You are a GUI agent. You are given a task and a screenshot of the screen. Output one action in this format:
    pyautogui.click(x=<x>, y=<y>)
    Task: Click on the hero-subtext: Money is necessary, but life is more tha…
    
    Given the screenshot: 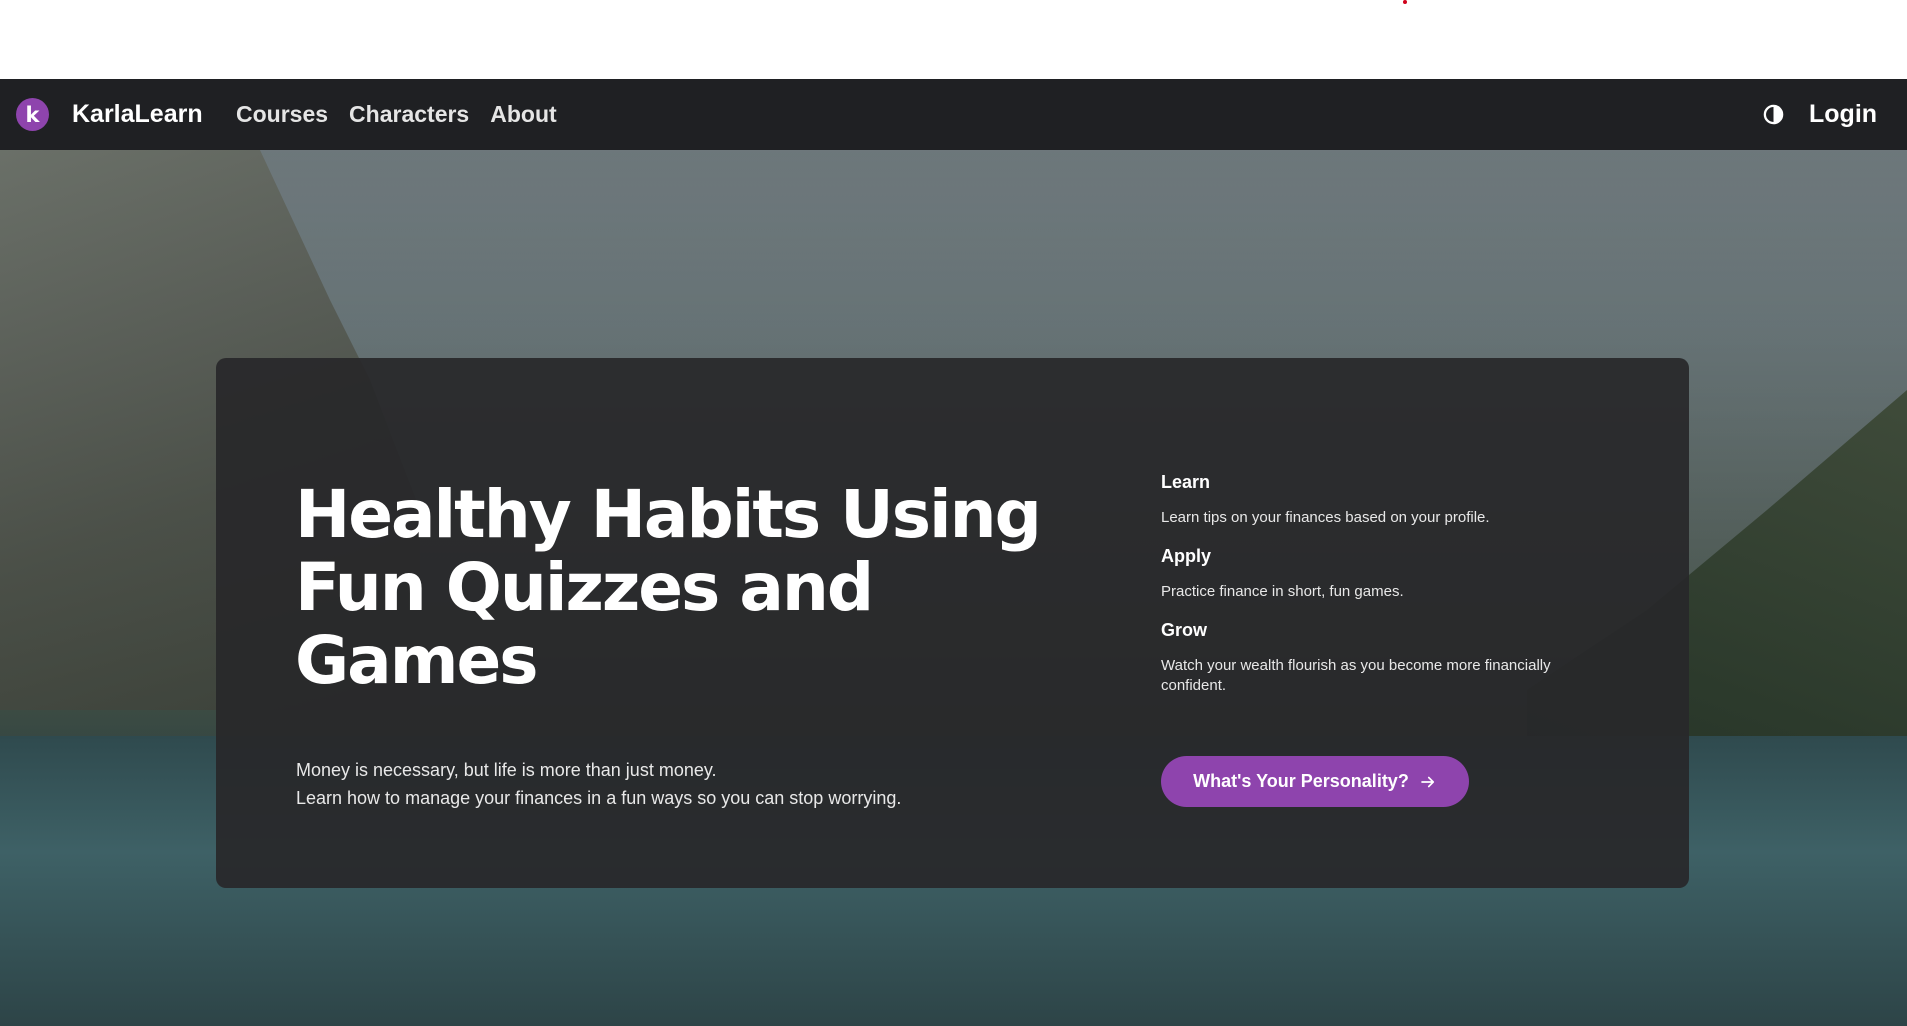 What is the action you would take?
    pyautogui.click(x=646, y=784)
    